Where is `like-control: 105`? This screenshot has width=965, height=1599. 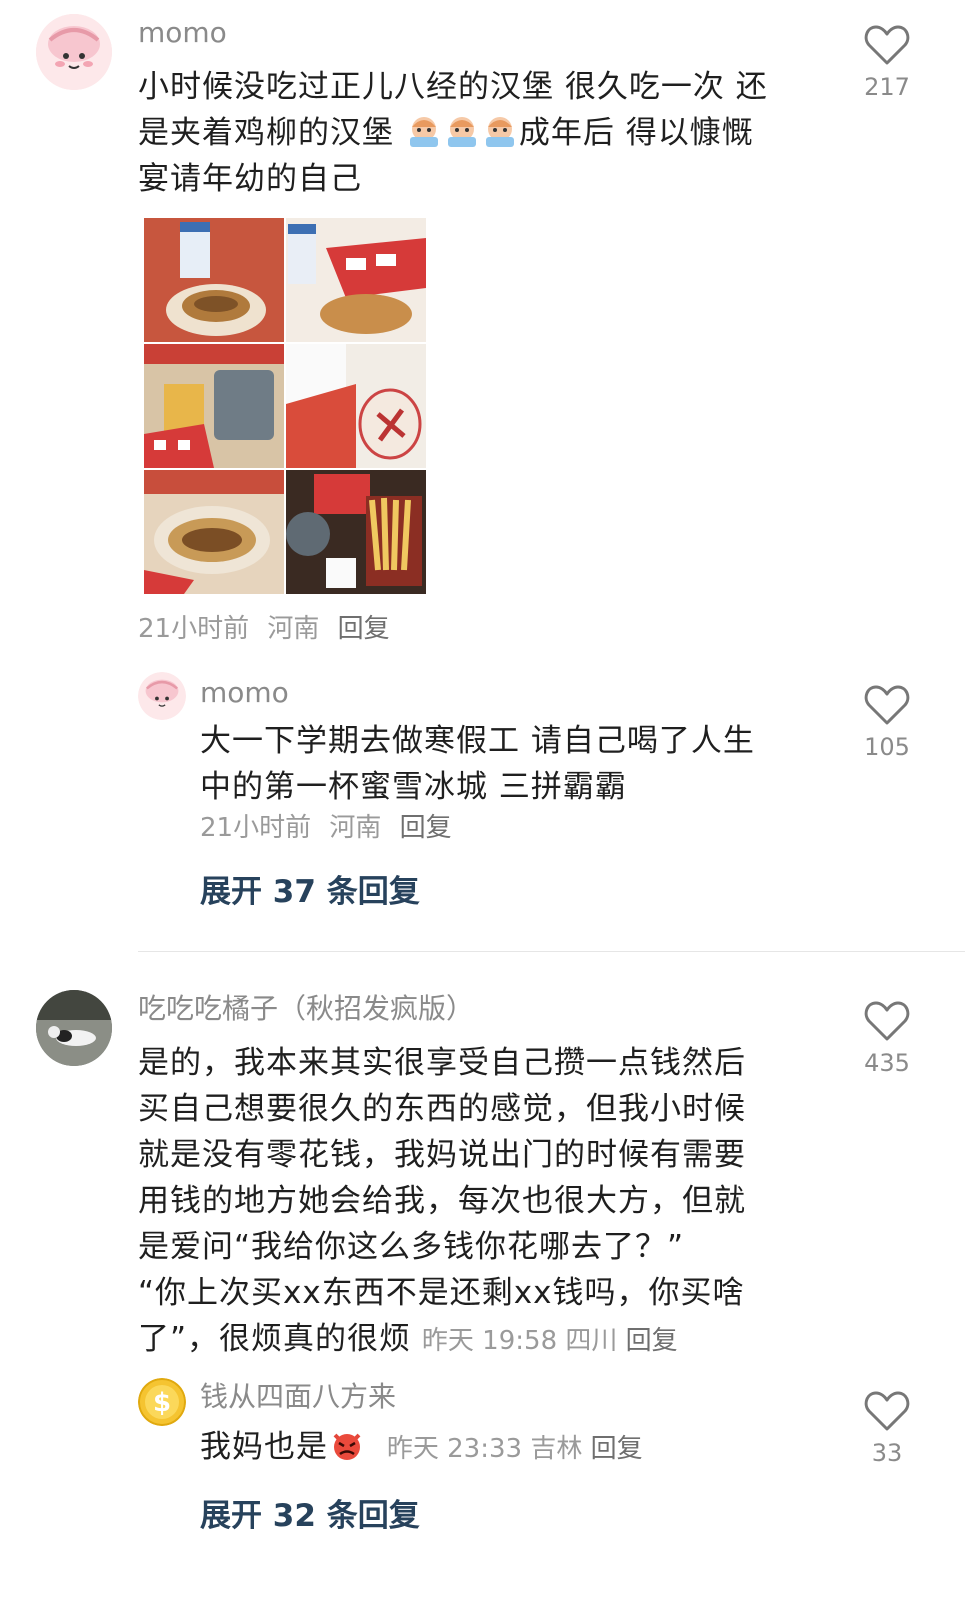
like-control: 105 is located at coordinates (887, 723).